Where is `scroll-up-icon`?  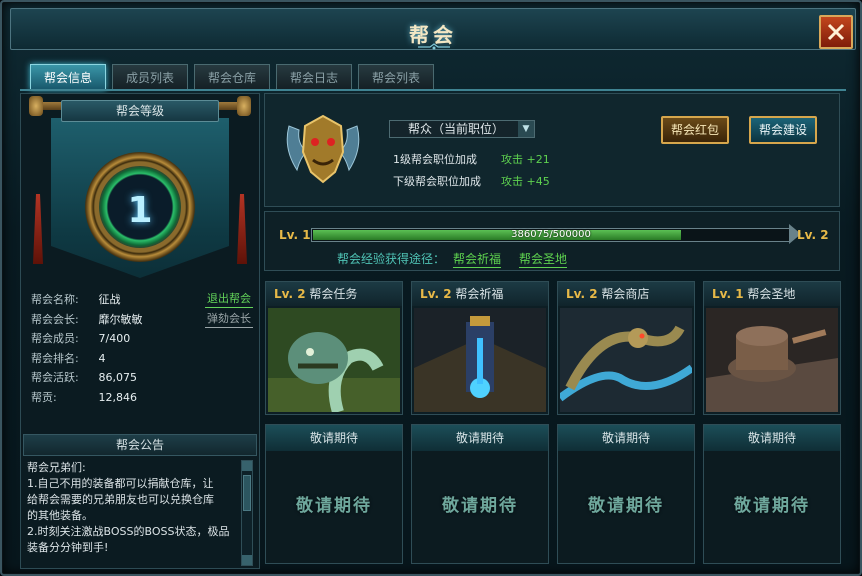
scroll-up-icon is located at coordinates (247, 466).